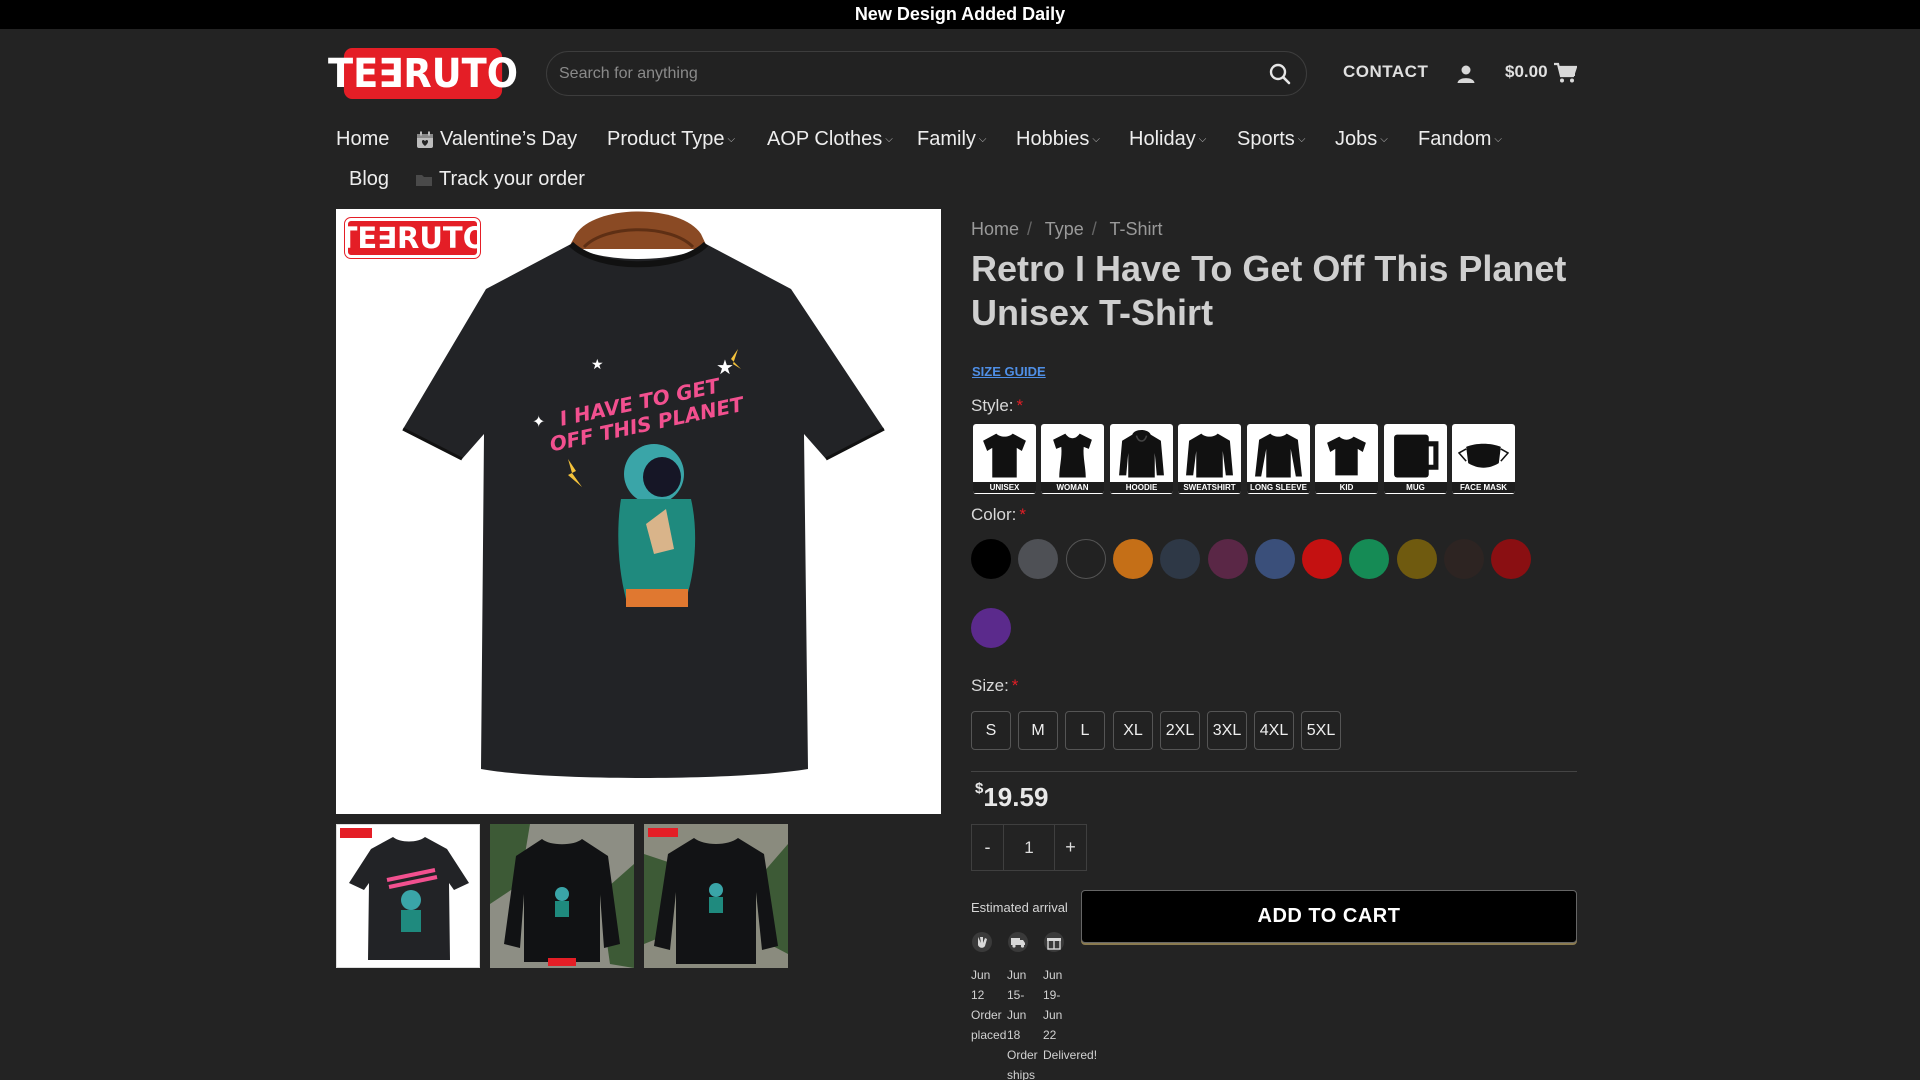 This screenshot has height=1080, width=1920. Describe the element at coordinates (899, 73) in the screenshot. I see `search-input` at that location.